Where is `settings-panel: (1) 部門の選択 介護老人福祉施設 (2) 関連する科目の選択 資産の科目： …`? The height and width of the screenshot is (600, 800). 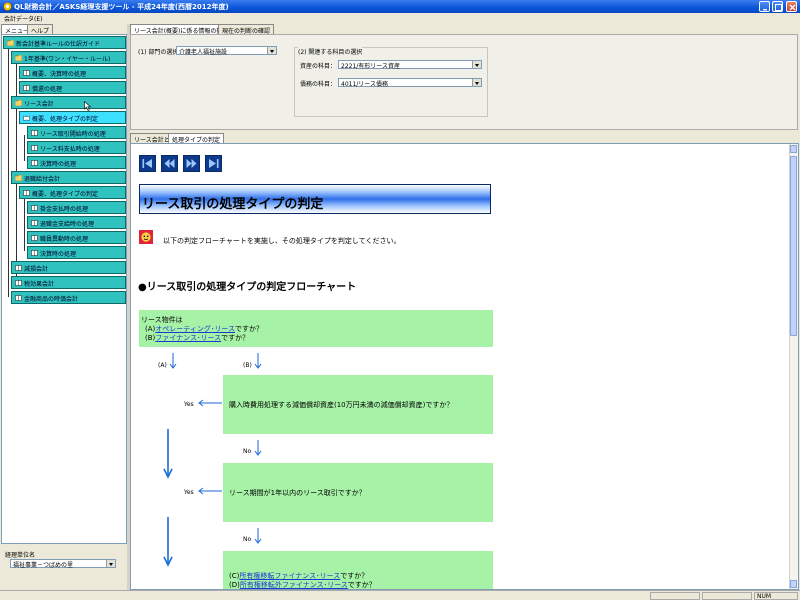 settings-panel: (1) 部門の選択 介護老人福祉施設 (2) 関連する科目の選択 資産の科目： … is located at coordinates (464, 82).